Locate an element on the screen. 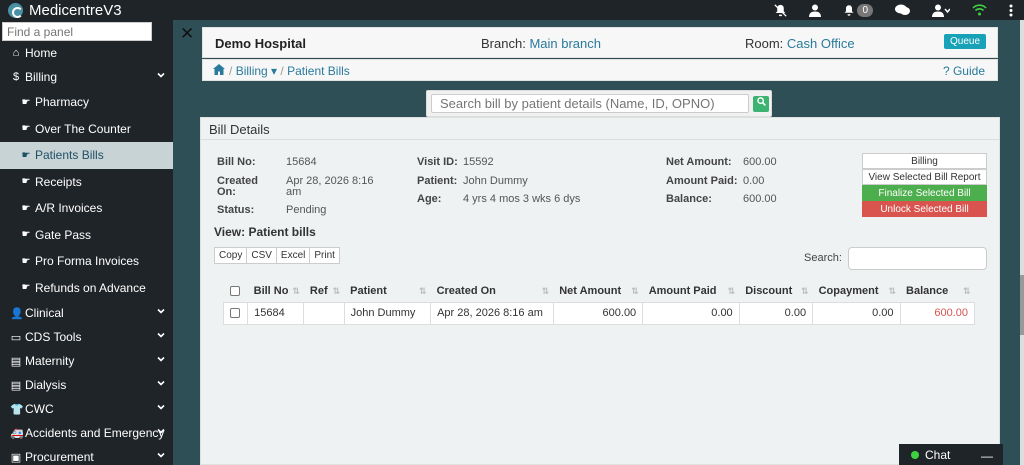 The height and width of the screenshot is (465, 1024). col-bill-no: Bill No ⇅ is located at coordinates (275, 291).